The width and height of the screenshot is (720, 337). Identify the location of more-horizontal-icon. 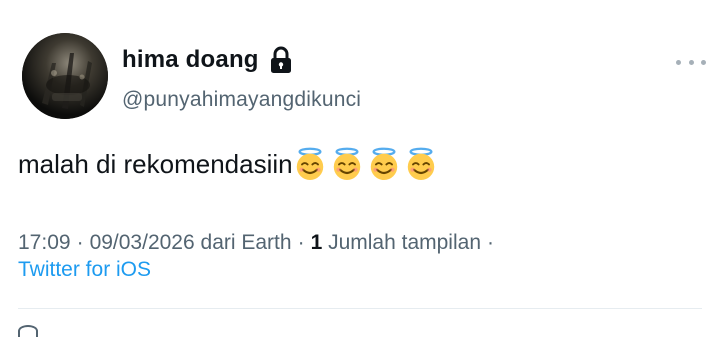
(691, 62).